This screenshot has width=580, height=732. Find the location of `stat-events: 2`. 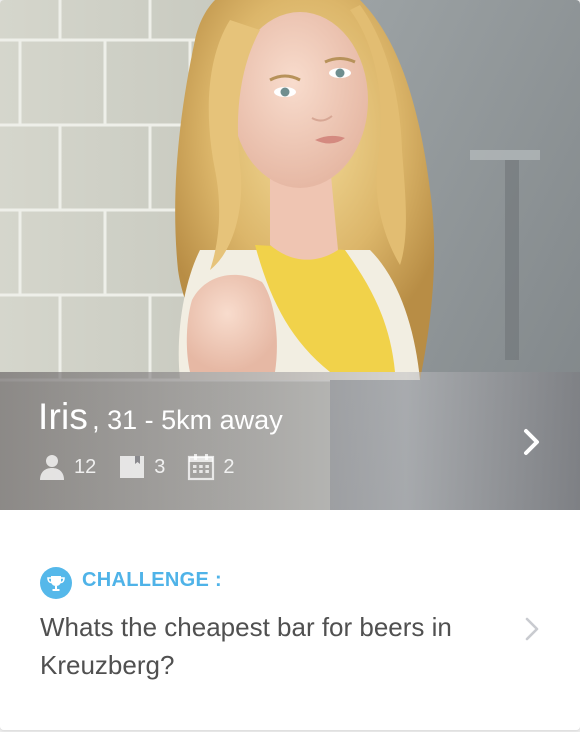

stat-events: 2 is located at coordinates (211, 467).